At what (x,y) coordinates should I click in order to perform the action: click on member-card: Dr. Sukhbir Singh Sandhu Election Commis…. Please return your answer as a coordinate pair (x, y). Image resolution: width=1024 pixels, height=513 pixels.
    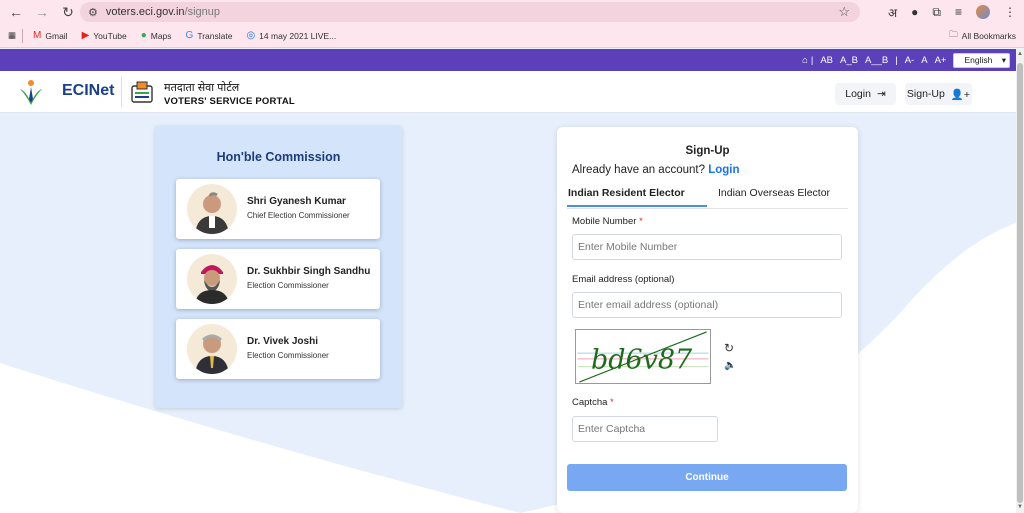
    Looking at the image, I should click on (278, 279).